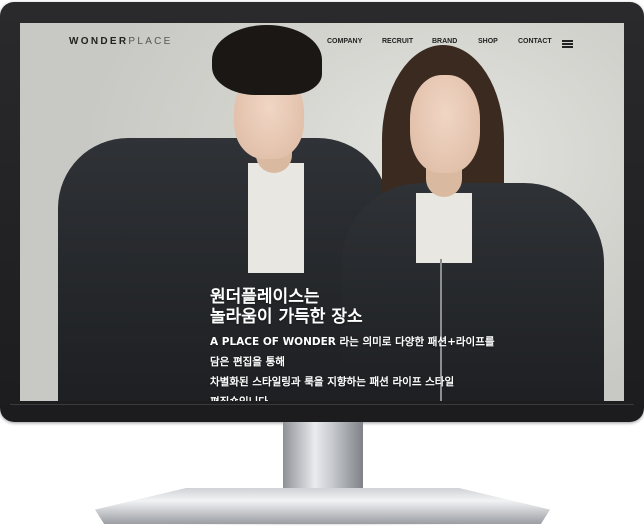 This screenshot has height=529, width=644. Describe the element at coordinates (265, 297) in the screenshot. I see `hero-title-line-1: 원더플레이스는` at that location.